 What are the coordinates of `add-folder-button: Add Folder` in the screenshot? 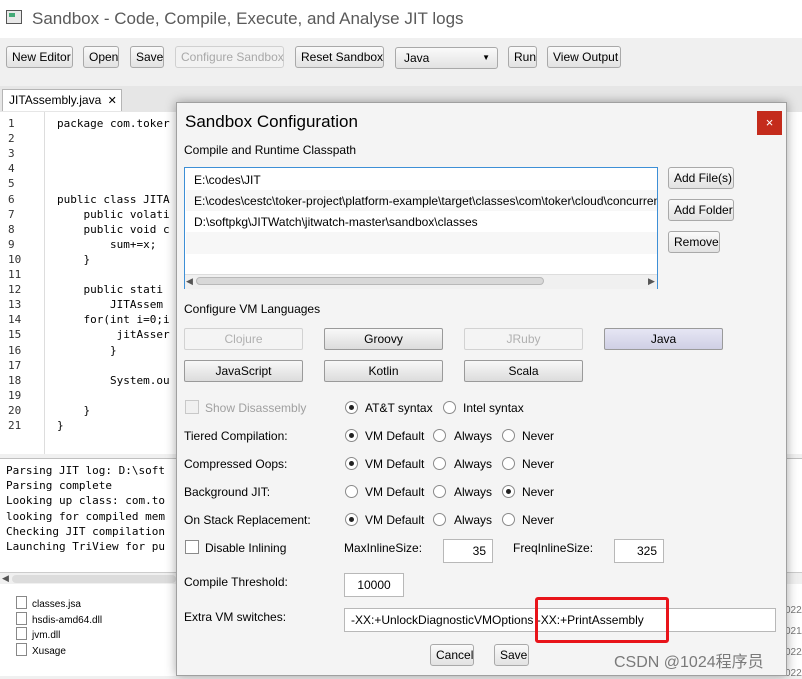 It's located at (701, 210).